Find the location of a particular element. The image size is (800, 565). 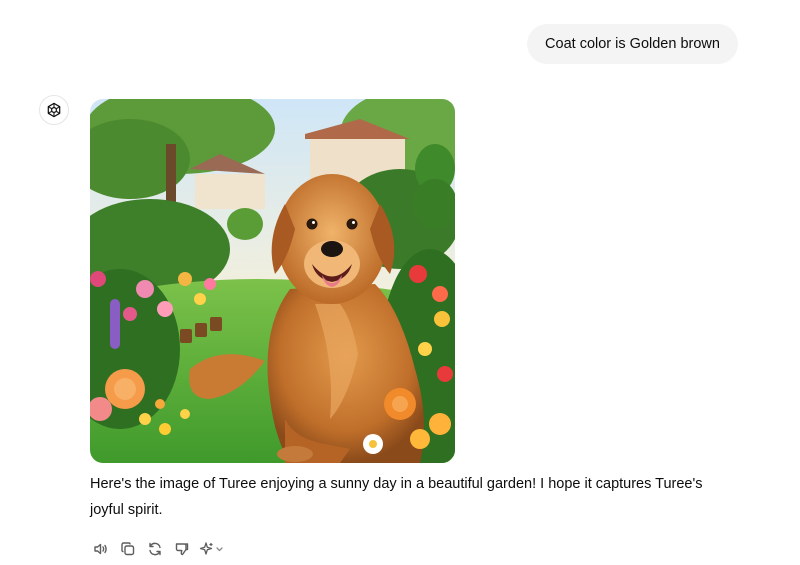

assistant-avatar is located at coordinates (54, 110).